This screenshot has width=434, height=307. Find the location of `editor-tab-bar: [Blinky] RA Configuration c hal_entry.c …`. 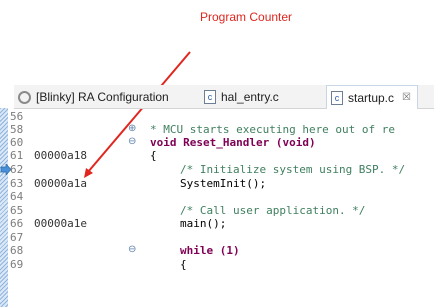

editor-tab-bar: [Blinky] RA Configuration c hal_entry.c … is located at coordinates (224, 97).